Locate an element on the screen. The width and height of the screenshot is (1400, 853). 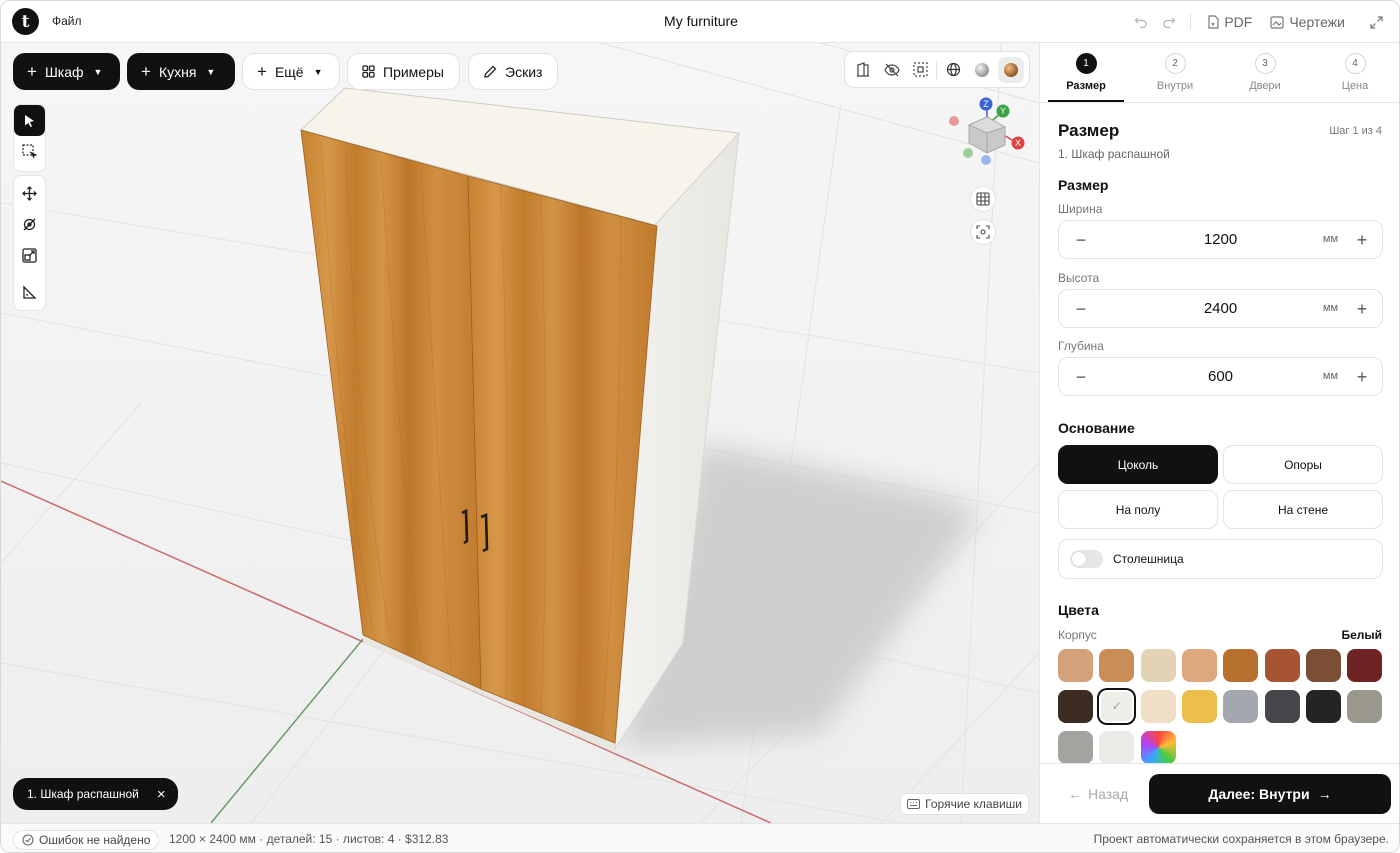
move-tool is located at coordinates (29, 193).